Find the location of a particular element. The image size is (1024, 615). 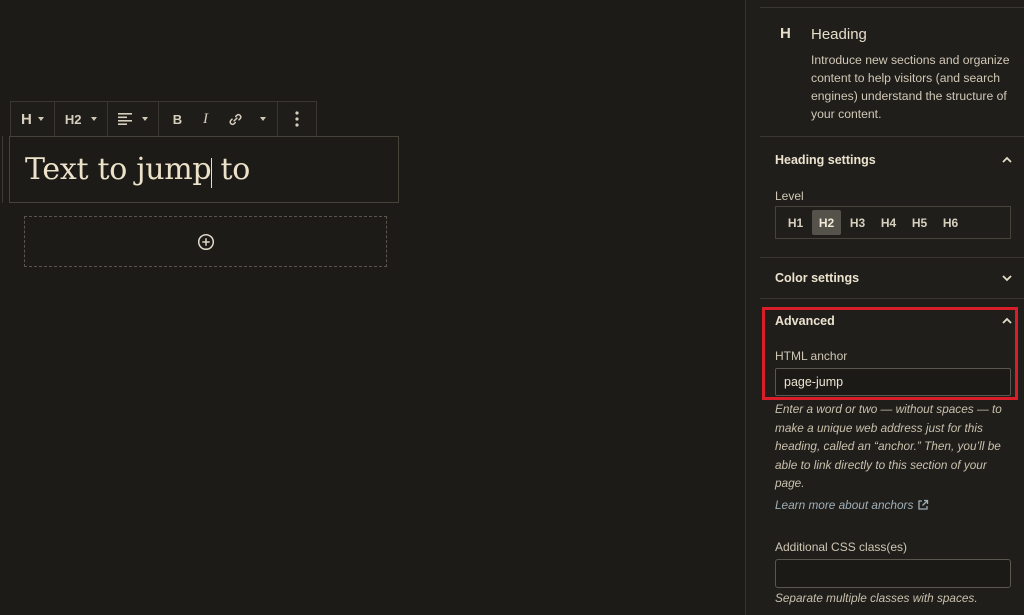

level-label: Level is located at coordinates (789, 196).